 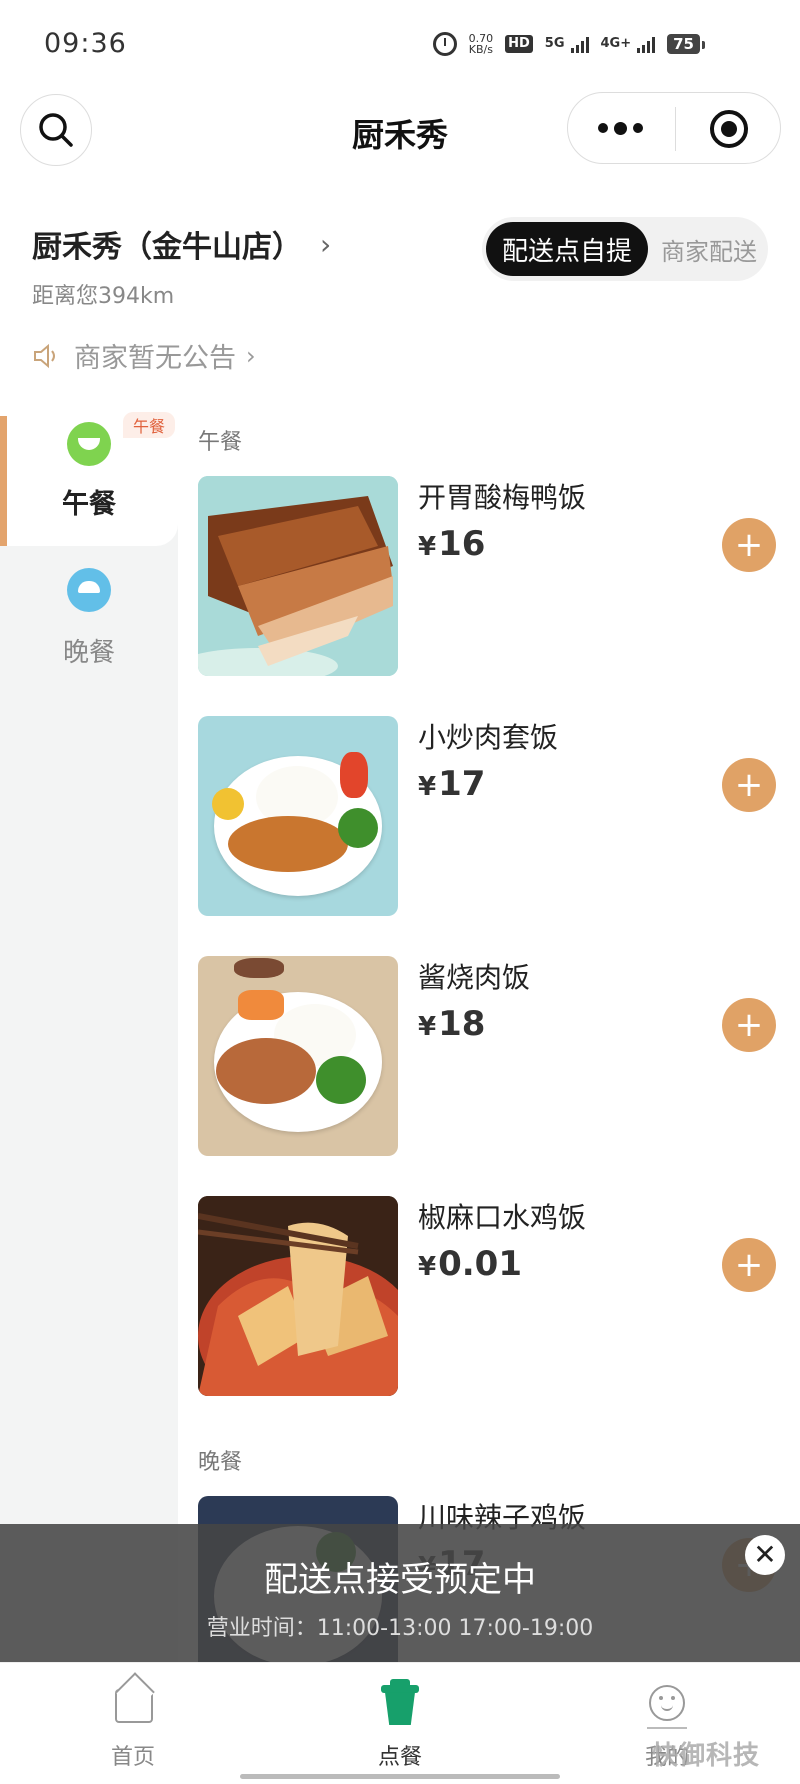 I want to click on icon-underline, so click(x=667, y=1728).